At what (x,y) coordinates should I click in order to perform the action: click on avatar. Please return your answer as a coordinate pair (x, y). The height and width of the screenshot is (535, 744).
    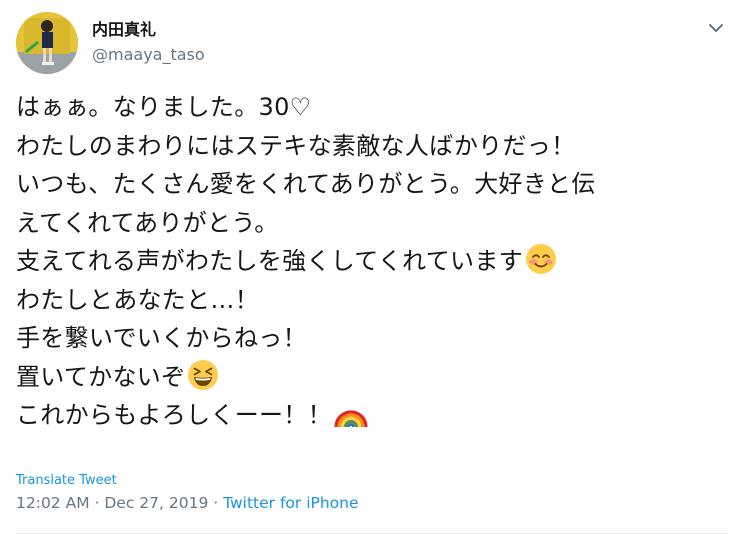
    Looking at the image, I should click on (47, 43).